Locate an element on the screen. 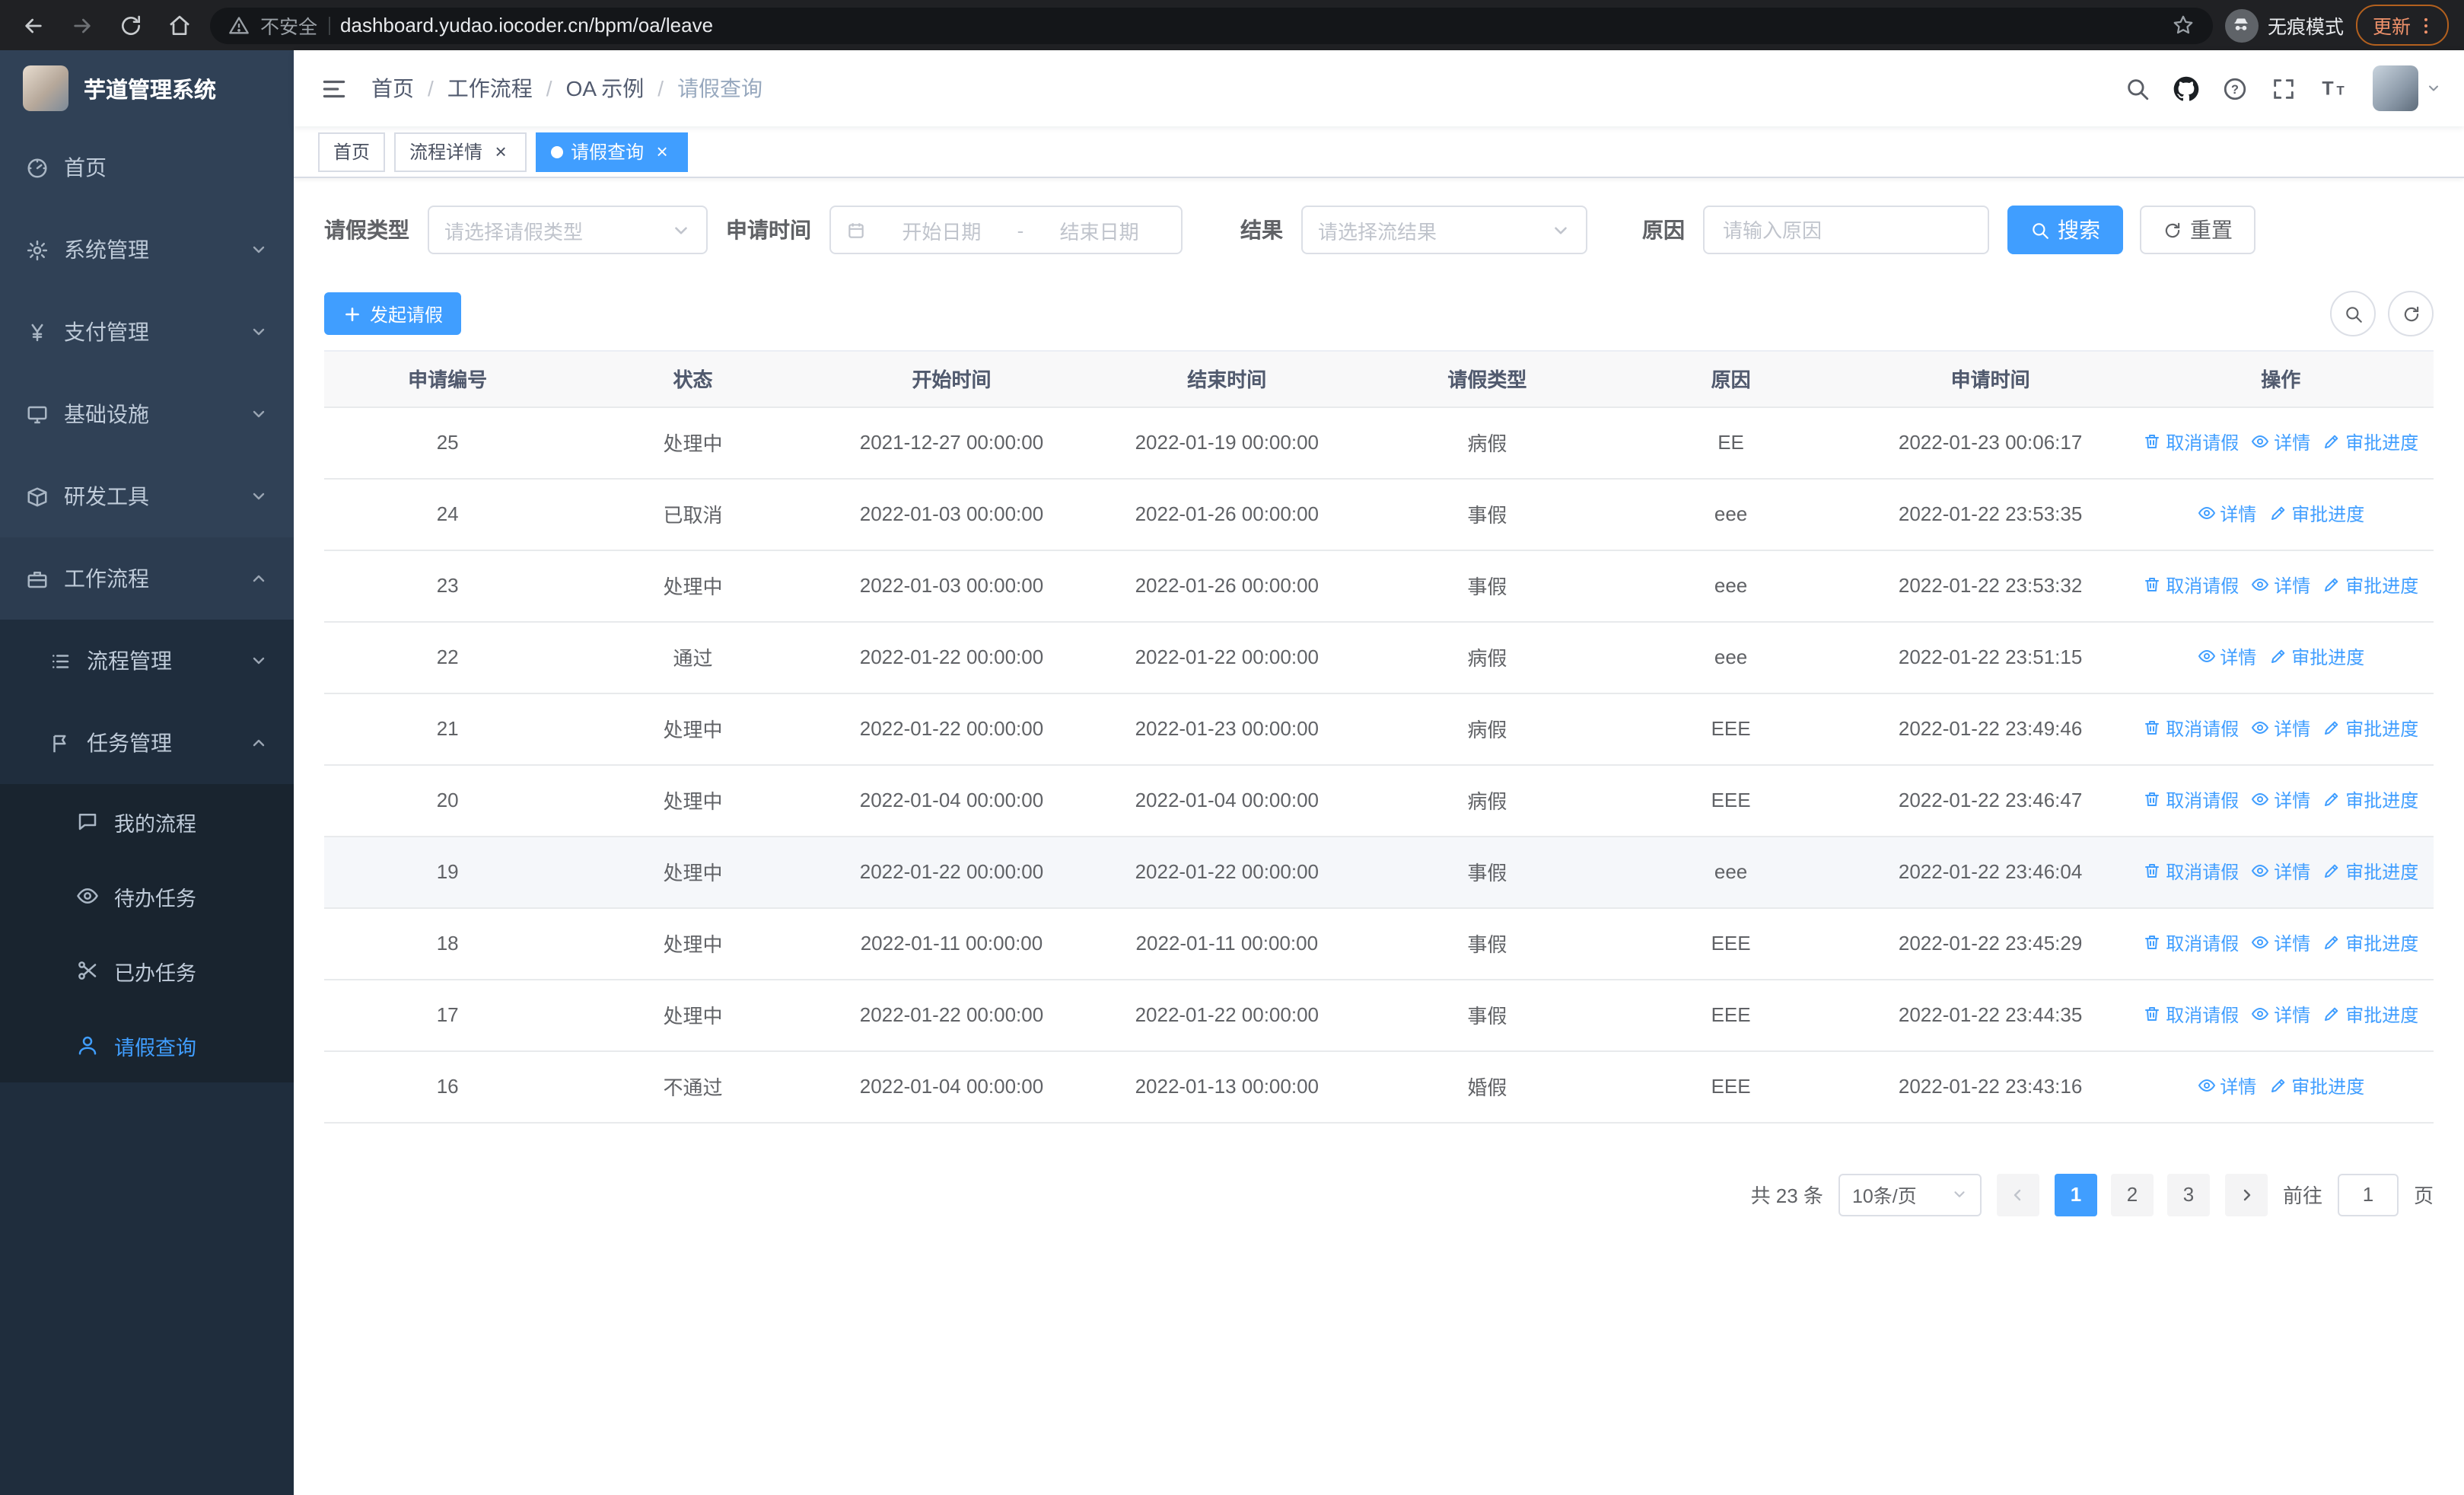 Image resolution: width=2464 pixels, height=1495 pixels. sidebar-item-infrastructure: 基础设施 is located at coordinates (147, 414).